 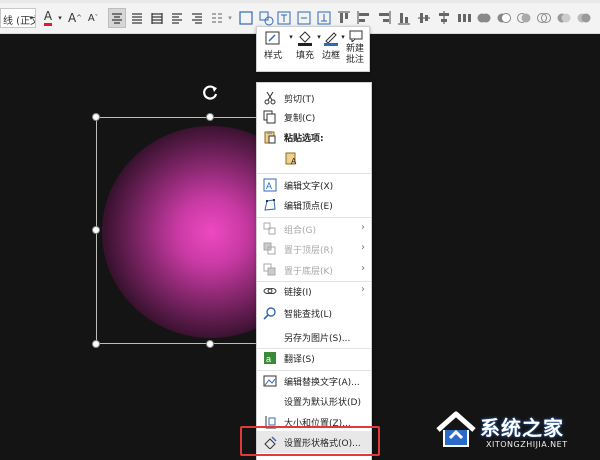 What do you see at coordinates (272, 56) in the screenshot?
I see `style-label: 样式` at bounding box center [272, 56].